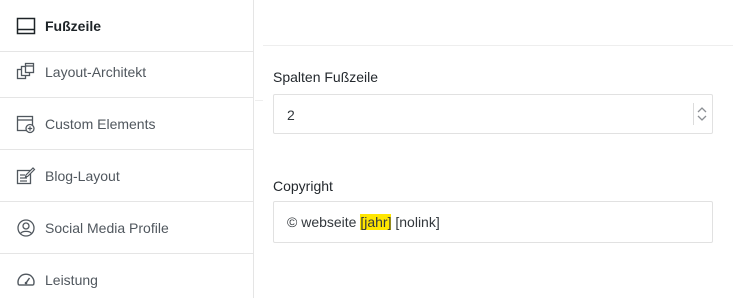 Image resolution: width=733 pixels, height=306 pixels. I want to click on columns-select: 2, so click(493, 114).